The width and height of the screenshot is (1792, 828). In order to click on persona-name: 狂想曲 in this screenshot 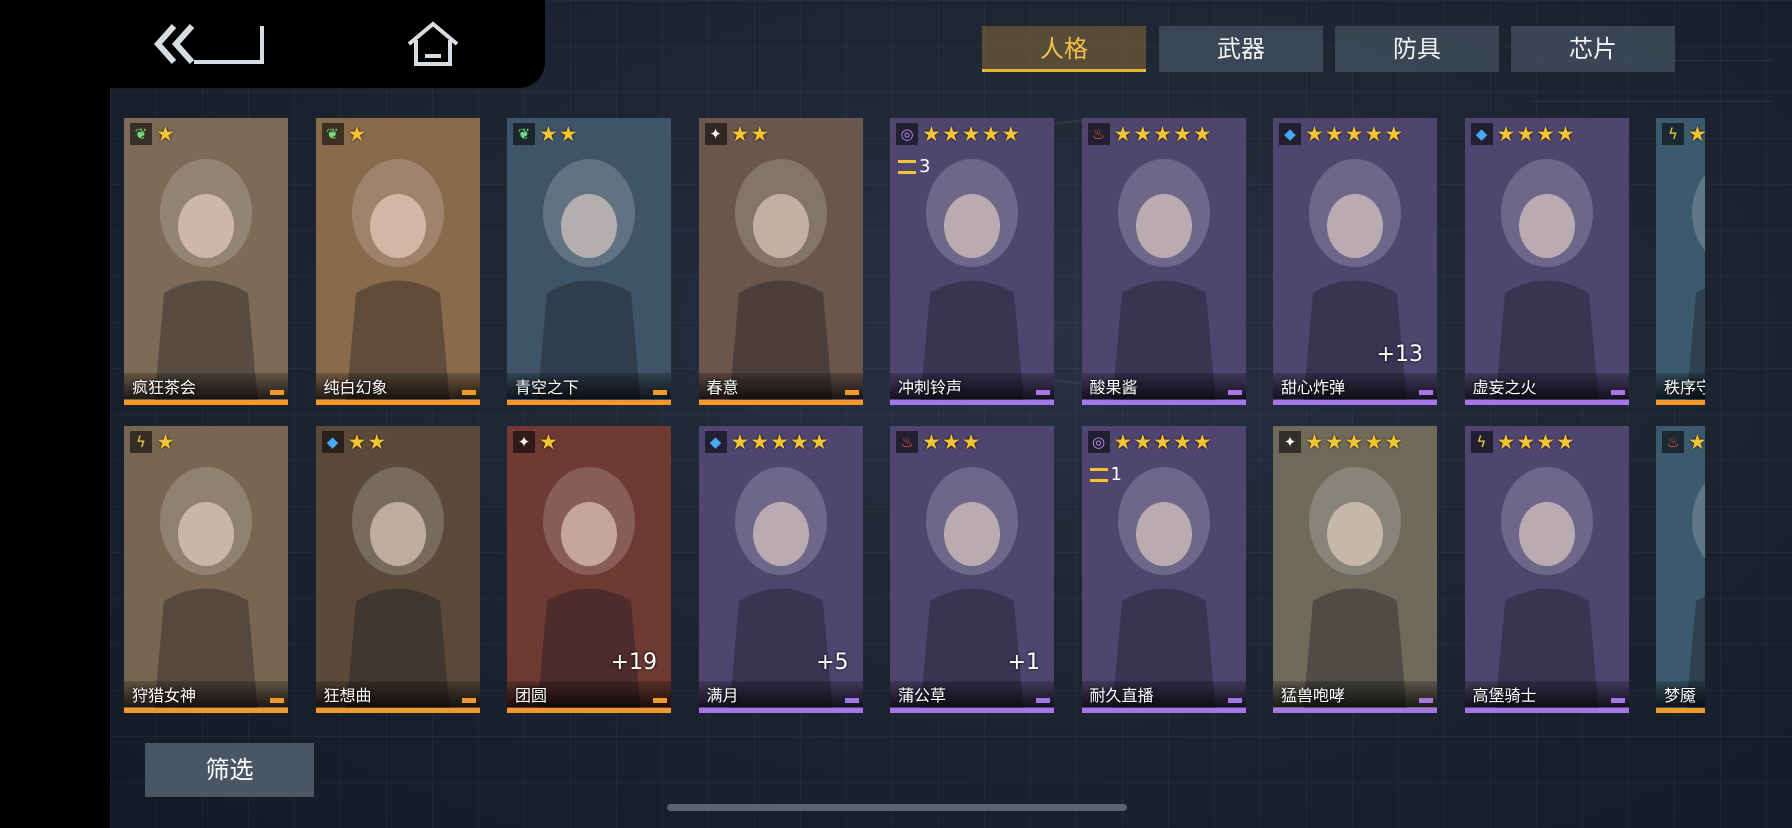, I will do `click(347, 695)`.